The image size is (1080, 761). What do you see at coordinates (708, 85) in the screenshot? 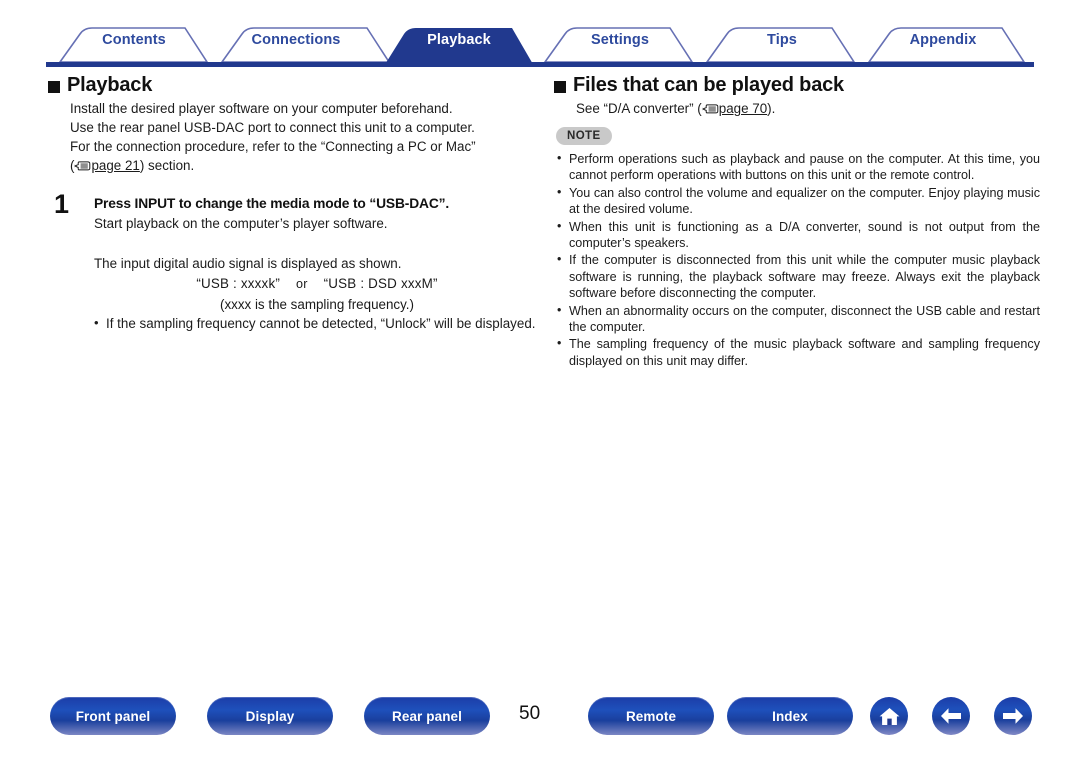
I see `section-heading-files-label: Files that can be played back` at bounding box center [708, 85].